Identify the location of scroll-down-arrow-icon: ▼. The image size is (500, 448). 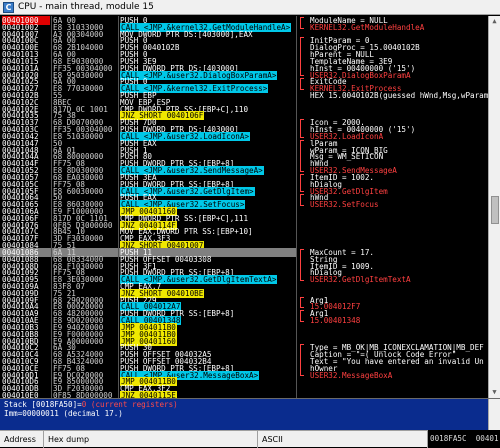
(494, 392).